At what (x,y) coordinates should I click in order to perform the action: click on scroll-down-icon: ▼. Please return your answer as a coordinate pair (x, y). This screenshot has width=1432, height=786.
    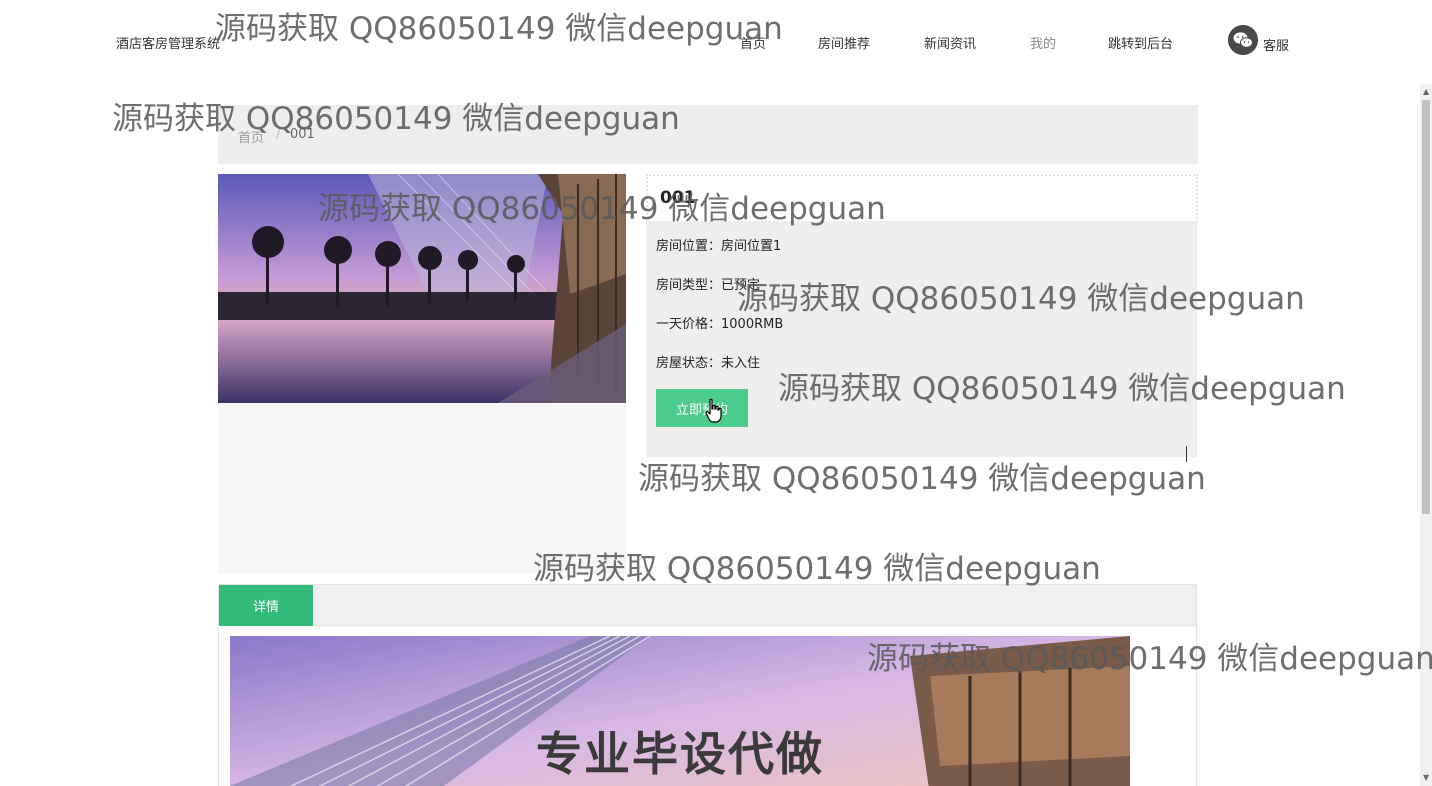
    Looking at the image, I should click on (1426, 778).